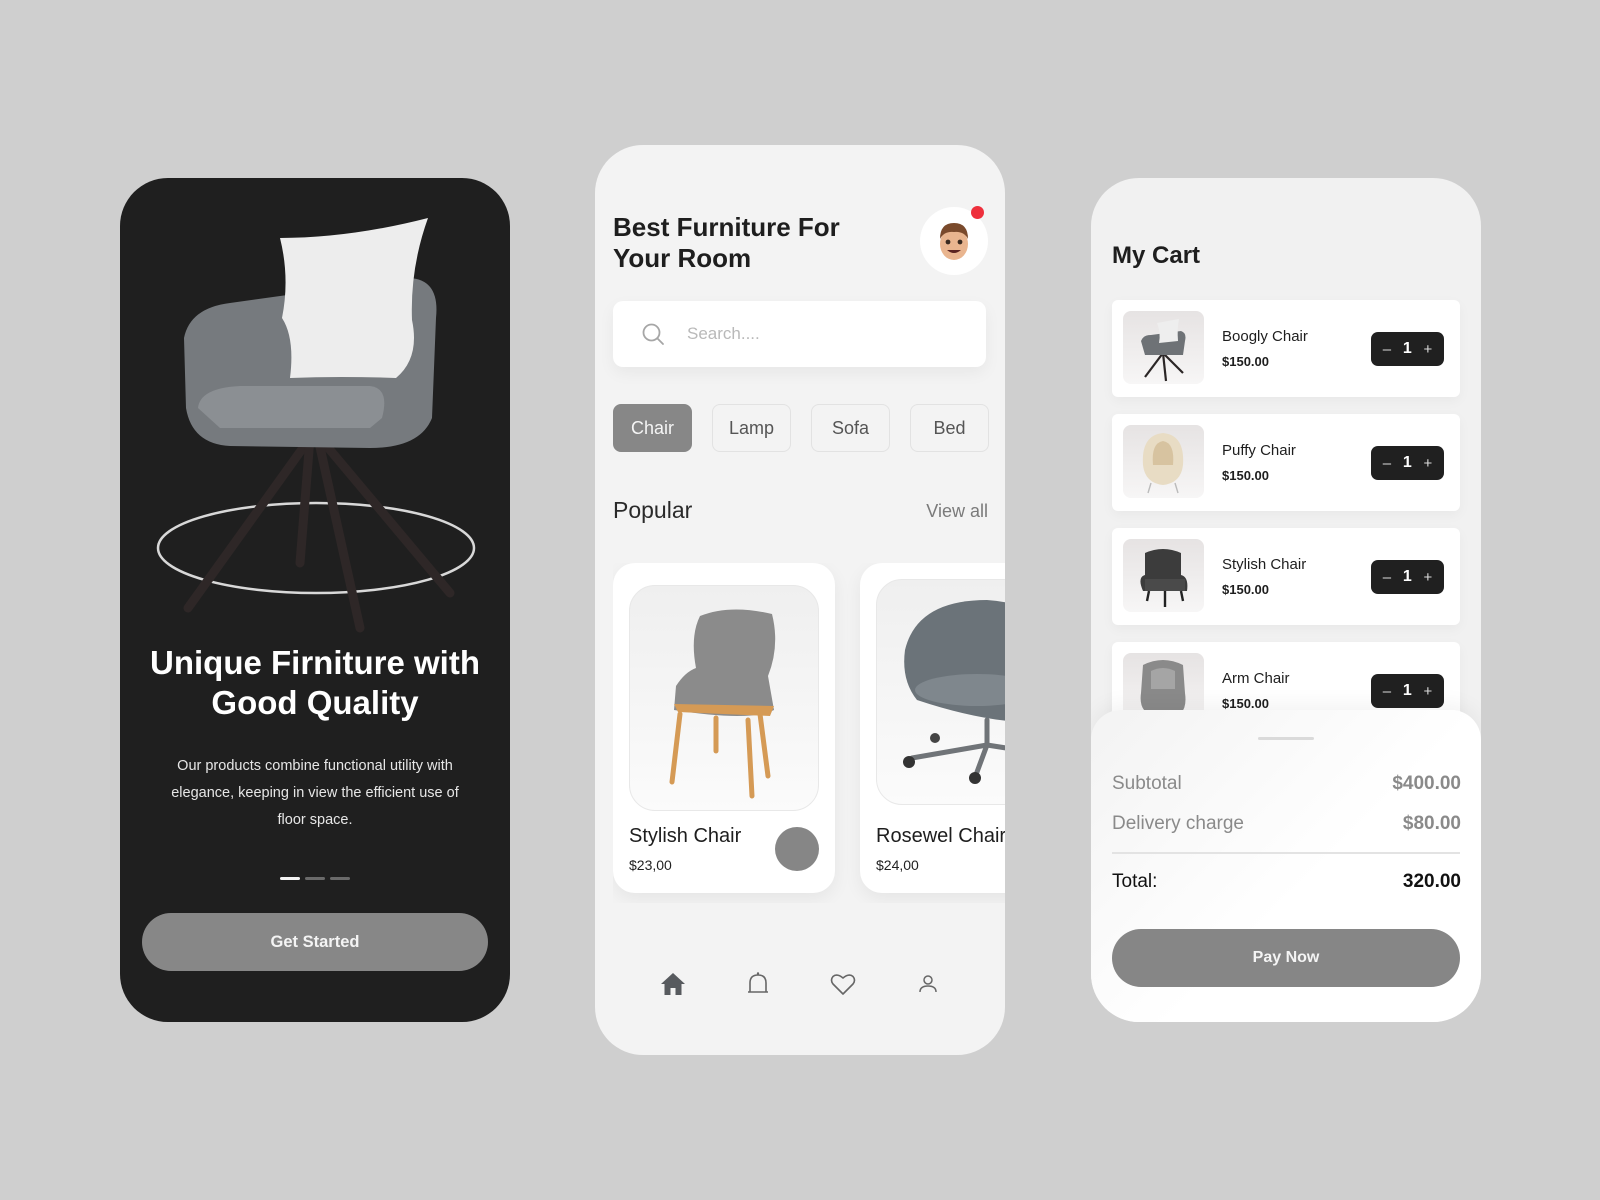  I want to click on user-icon, so click(927, 984).